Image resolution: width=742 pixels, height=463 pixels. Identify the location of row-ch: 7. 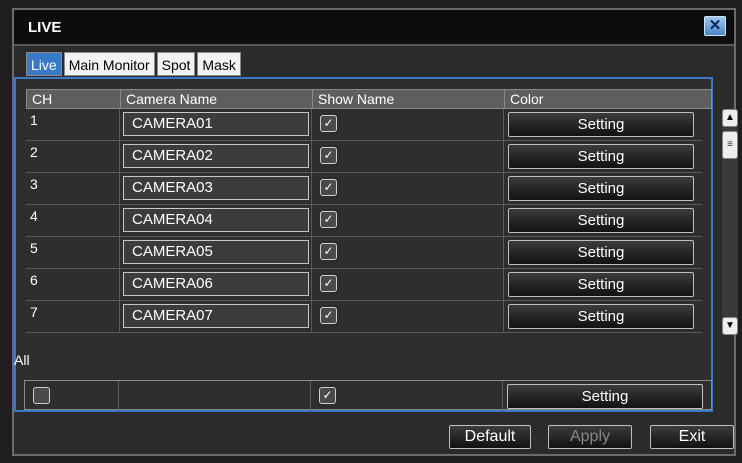
(73, 316).